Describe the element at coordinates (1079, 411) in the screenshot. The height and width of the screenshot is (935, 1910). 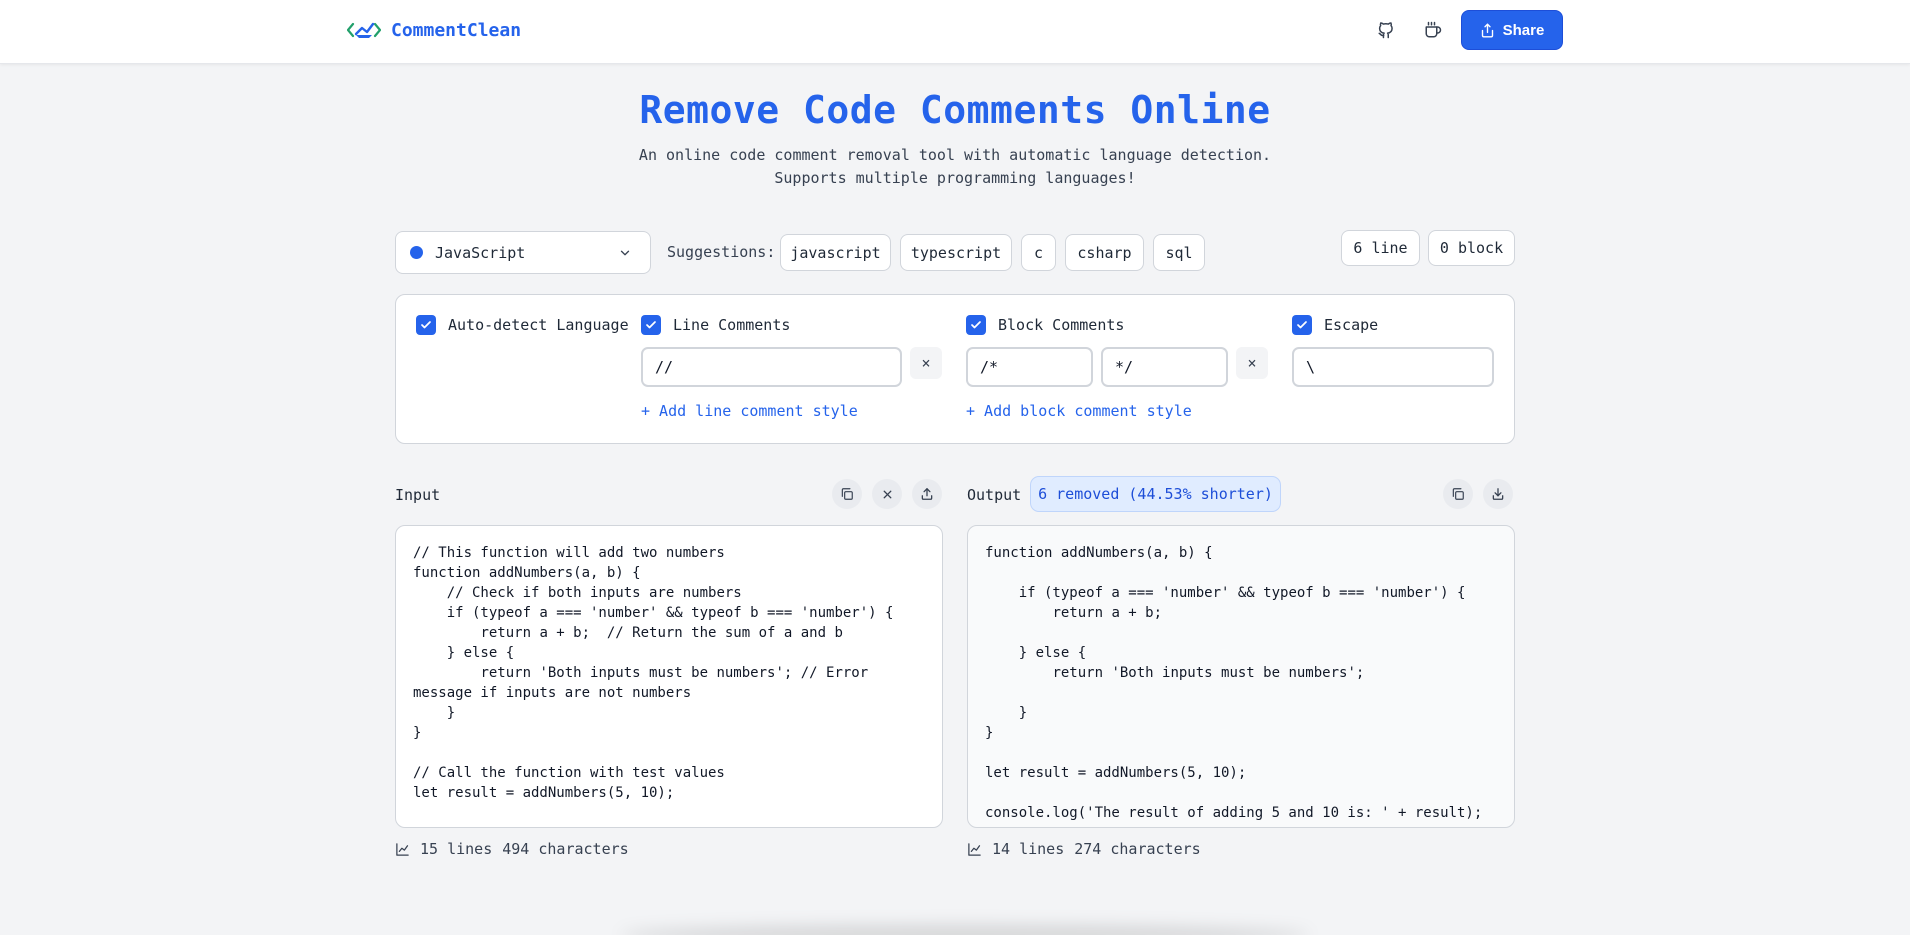
I see `add-block-comment-link: + Add block comment style` at that location.